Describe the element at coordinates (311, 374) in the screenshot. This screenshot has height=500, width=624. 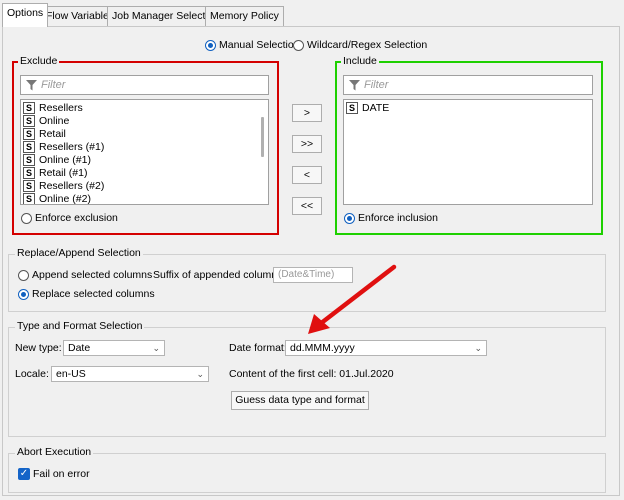
I see `first-cell-content: Content of the first cell: 01.Jul.2020` at that location.